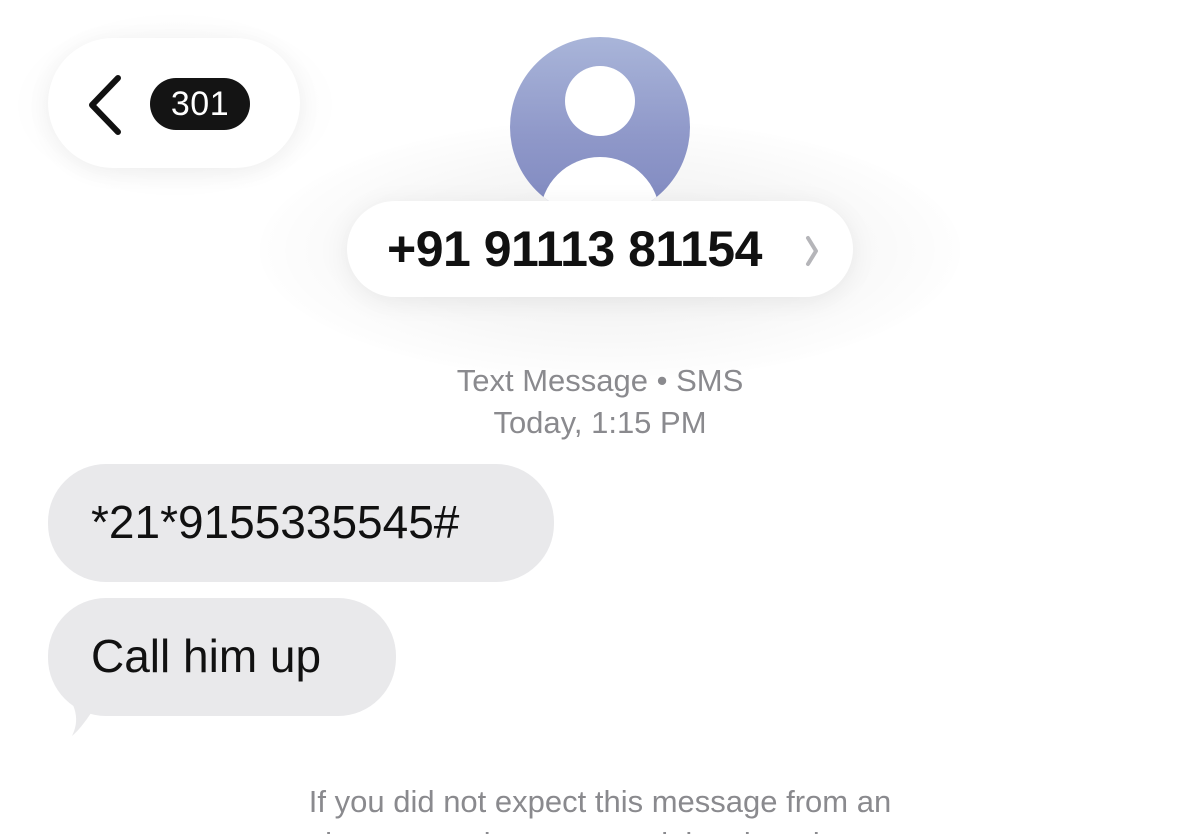 The image size is (1200, 834). I want to click on bubble-tail, so click(85, 713).